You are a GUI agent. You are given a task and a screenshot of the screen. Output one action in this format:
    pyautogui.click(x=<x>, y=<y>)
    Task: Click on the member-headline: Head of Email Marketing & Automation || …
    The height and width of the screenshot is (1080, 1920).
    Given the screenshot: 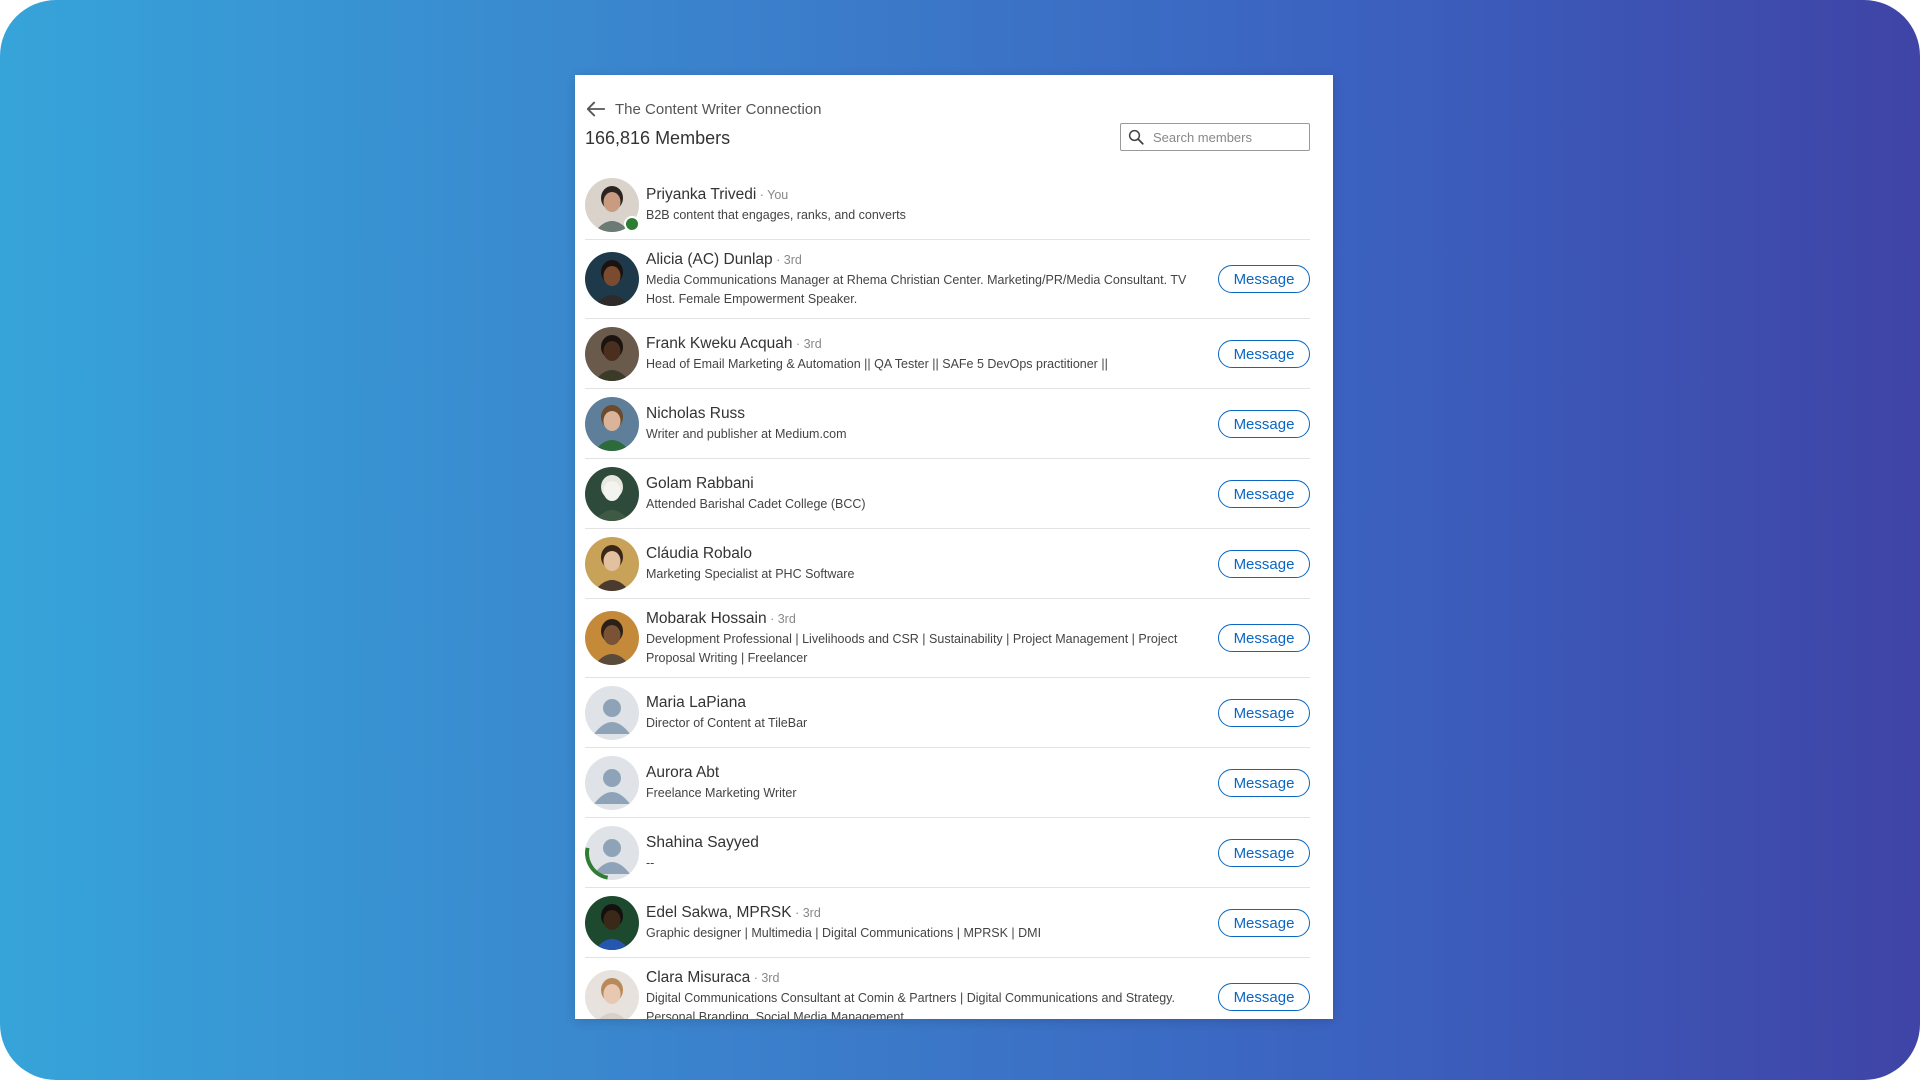 What is the action you would take?
    pyautogui.click(x=877, y=364)
    